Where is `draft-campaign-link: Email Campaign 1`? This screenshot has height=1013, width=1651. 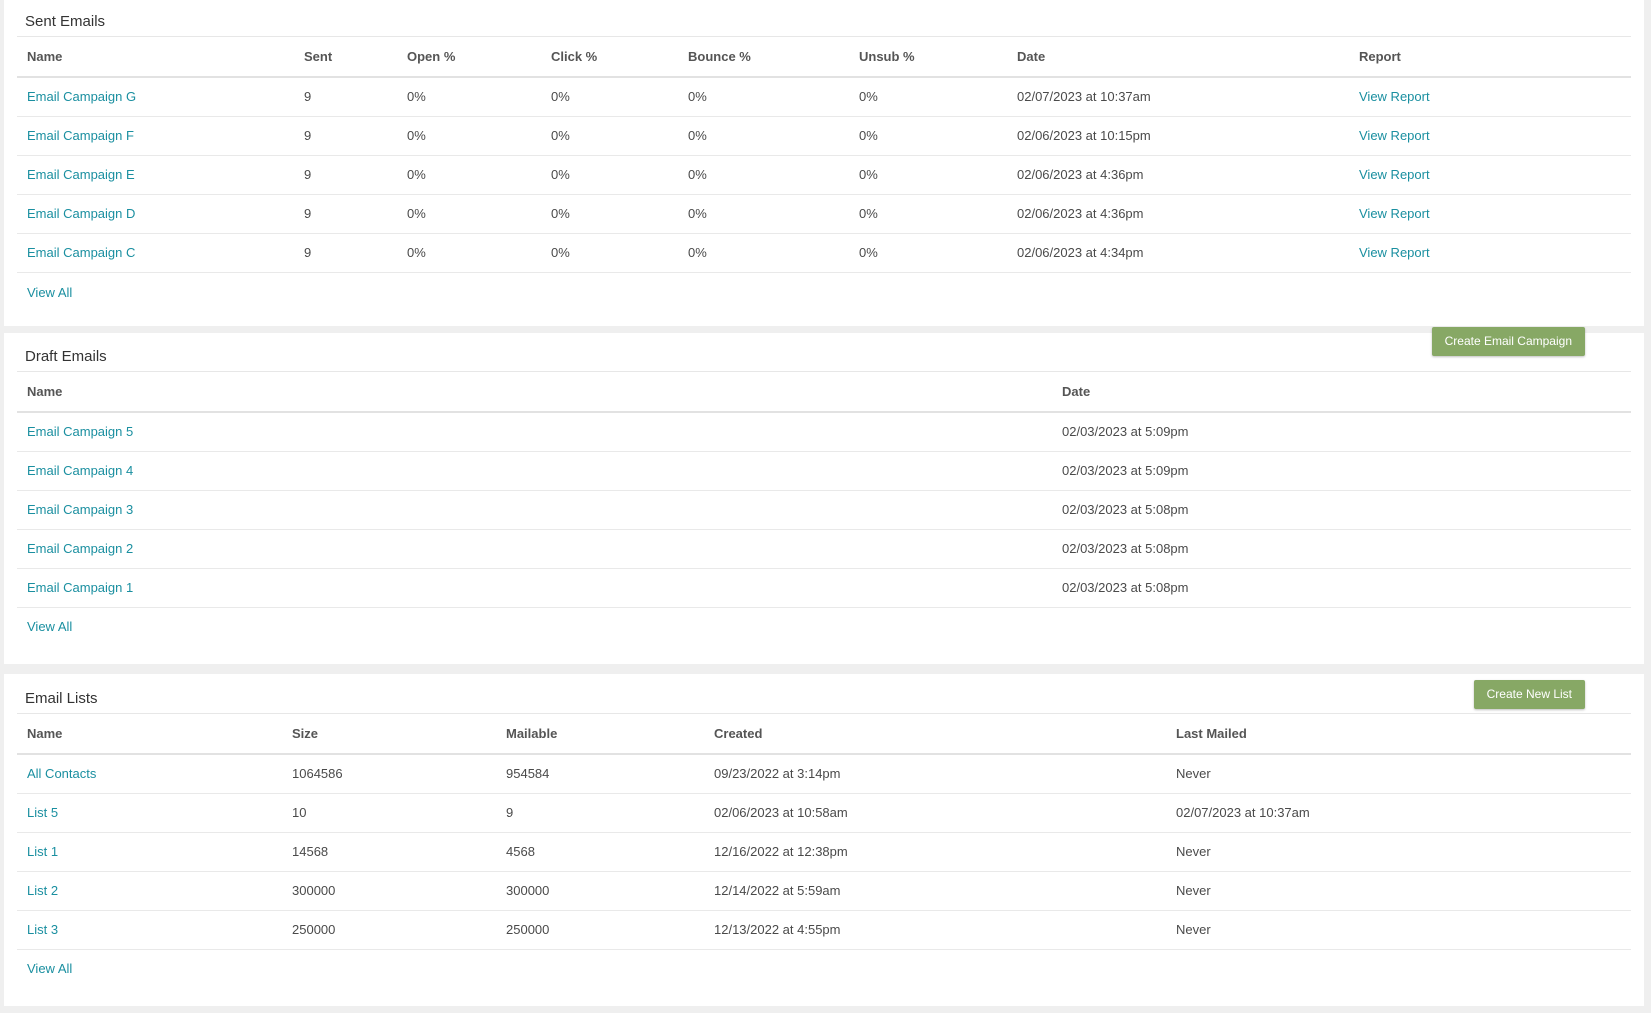
draft-campaign-link: Email Campaign 1 is located at coordinates (80, 587).